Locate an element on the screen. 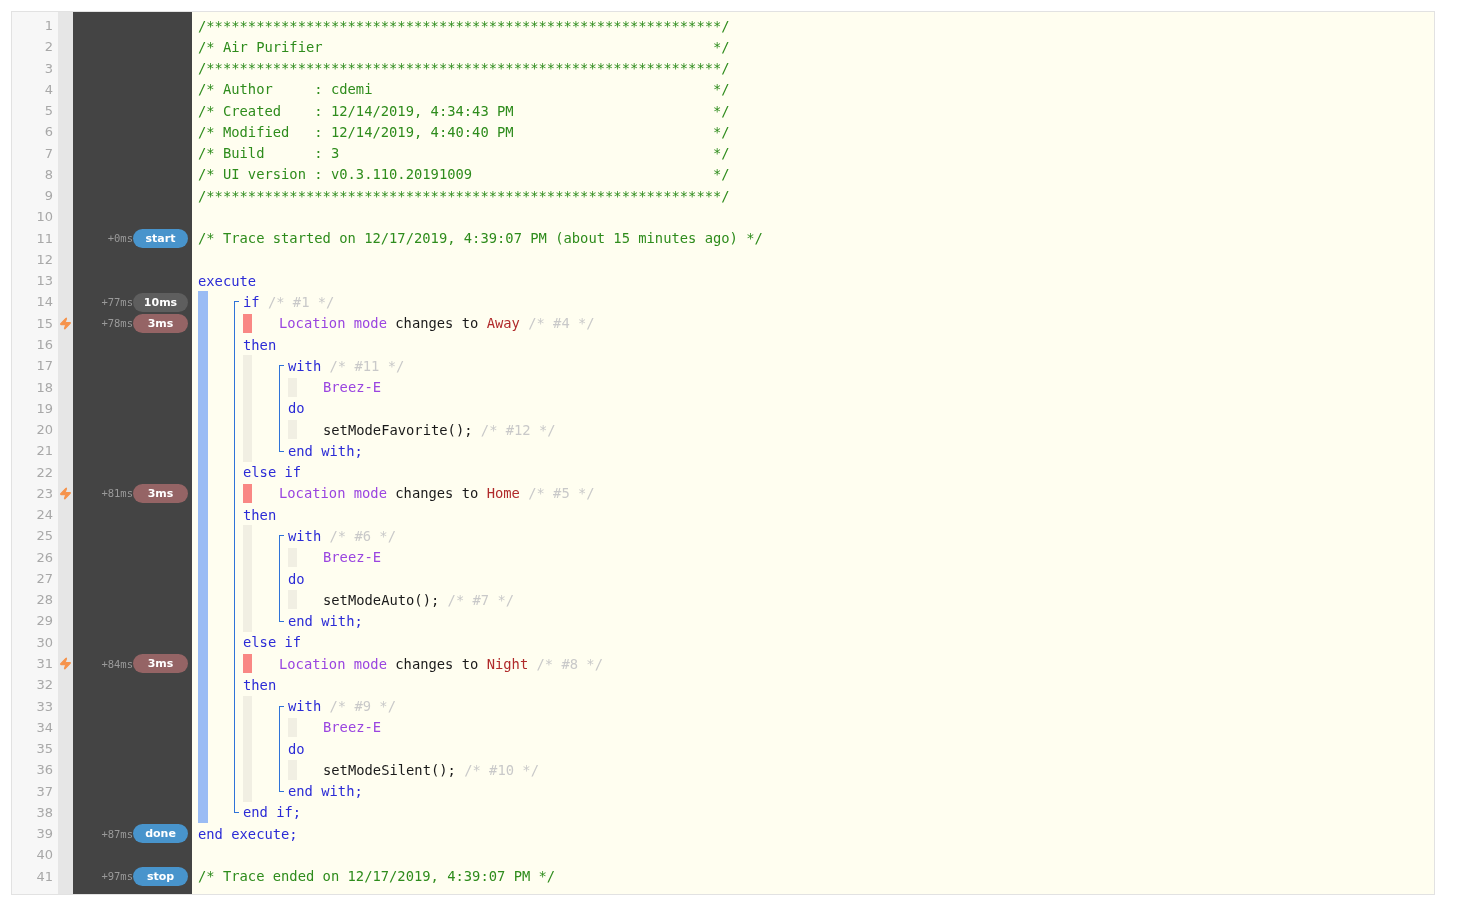  line-number: 28 is located at coordinates (44, 600).